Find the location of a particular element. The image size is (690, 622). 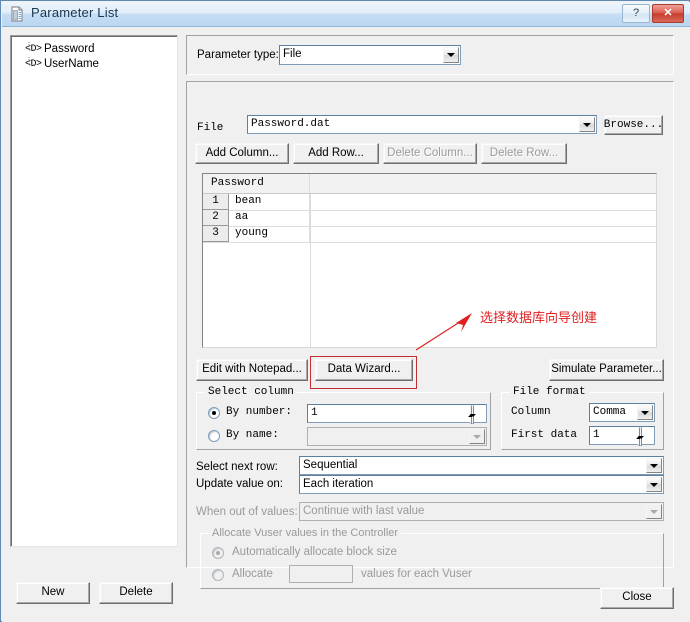

column-format-combo: Comma is located at coordinates (622, 412).